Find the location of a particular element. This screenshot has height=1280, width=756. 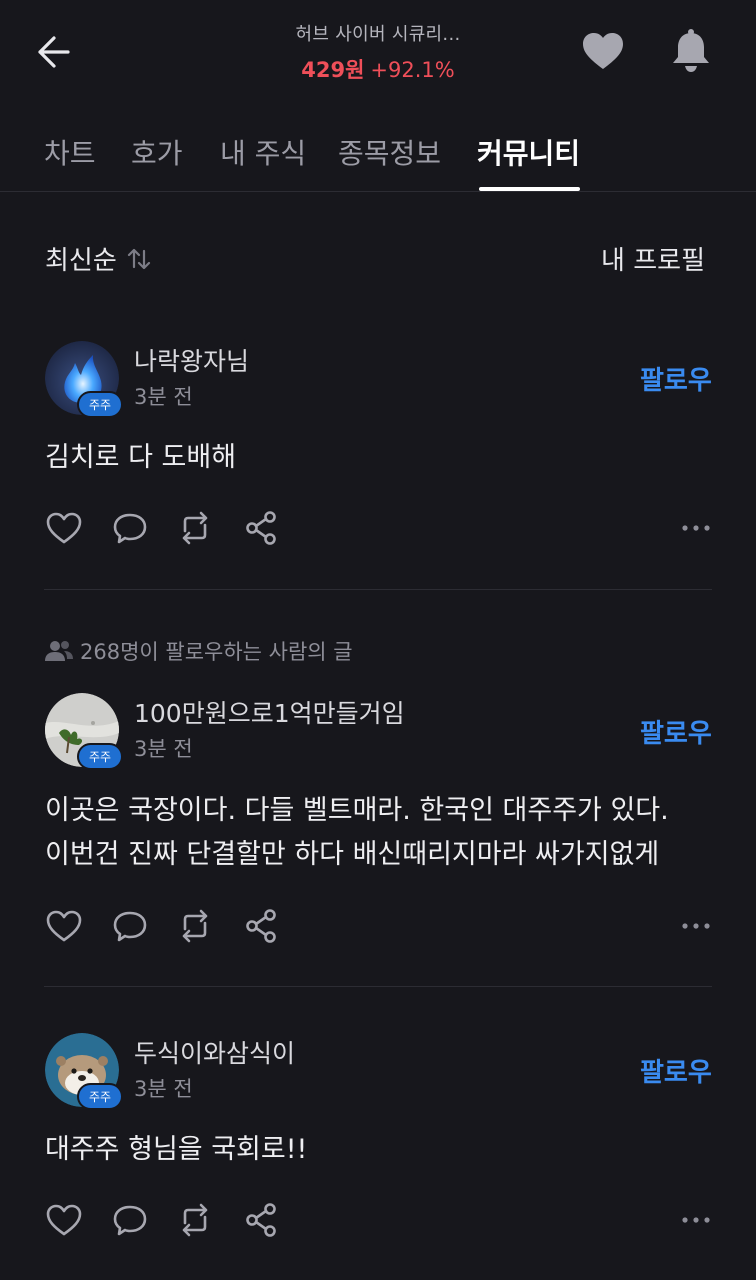

tab-my-stock: 내 주식 is located at coordinates (263, 152).